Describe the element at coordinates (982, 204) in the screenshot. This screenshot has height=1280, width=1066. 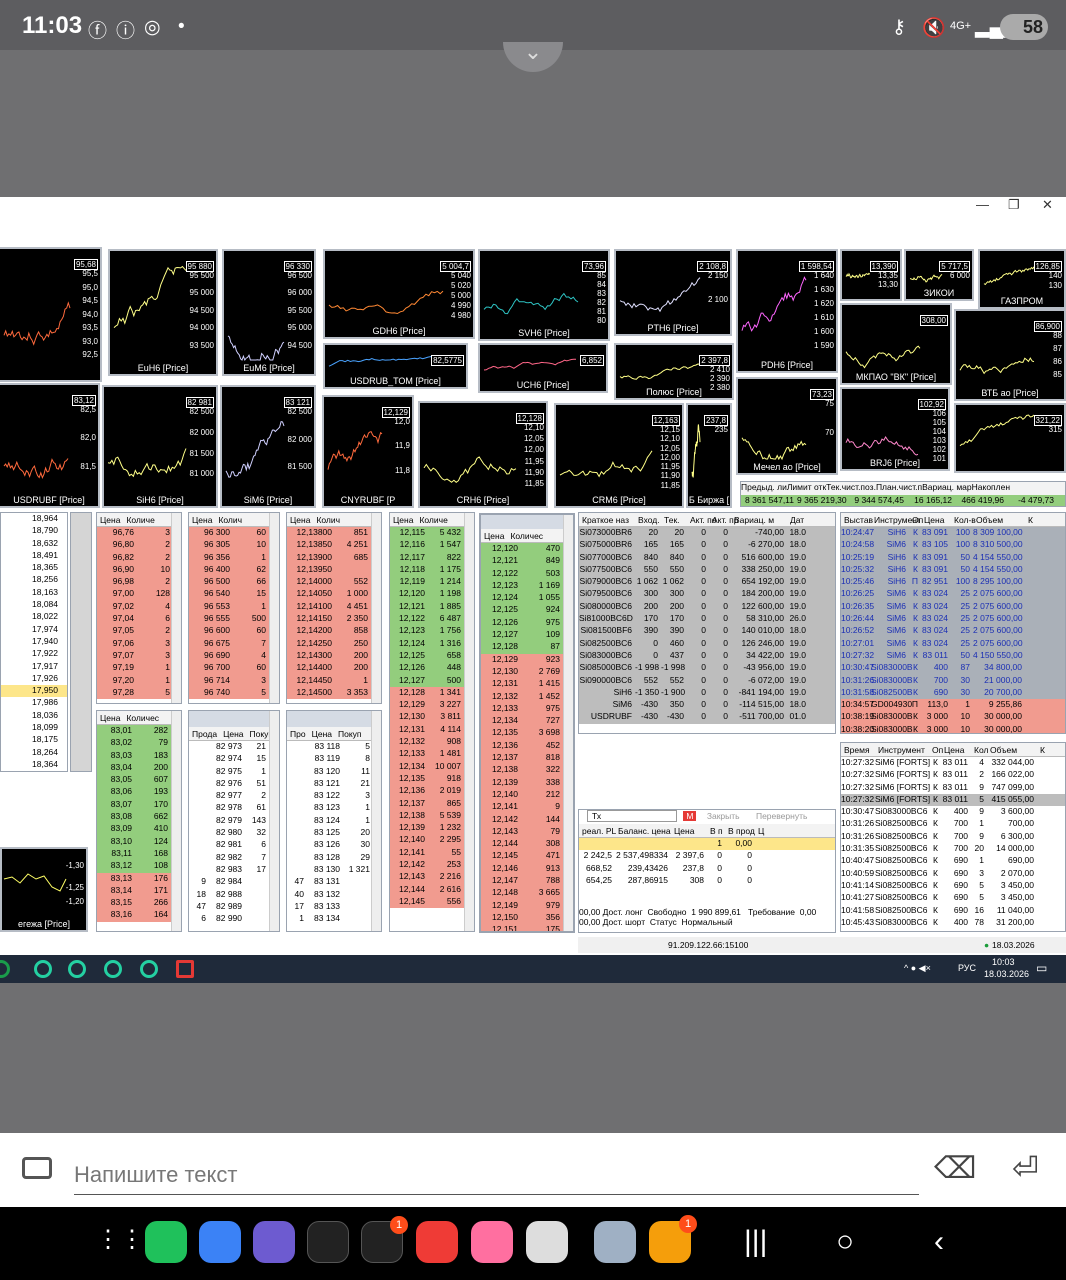
I see `minimize-button: —` at that location.